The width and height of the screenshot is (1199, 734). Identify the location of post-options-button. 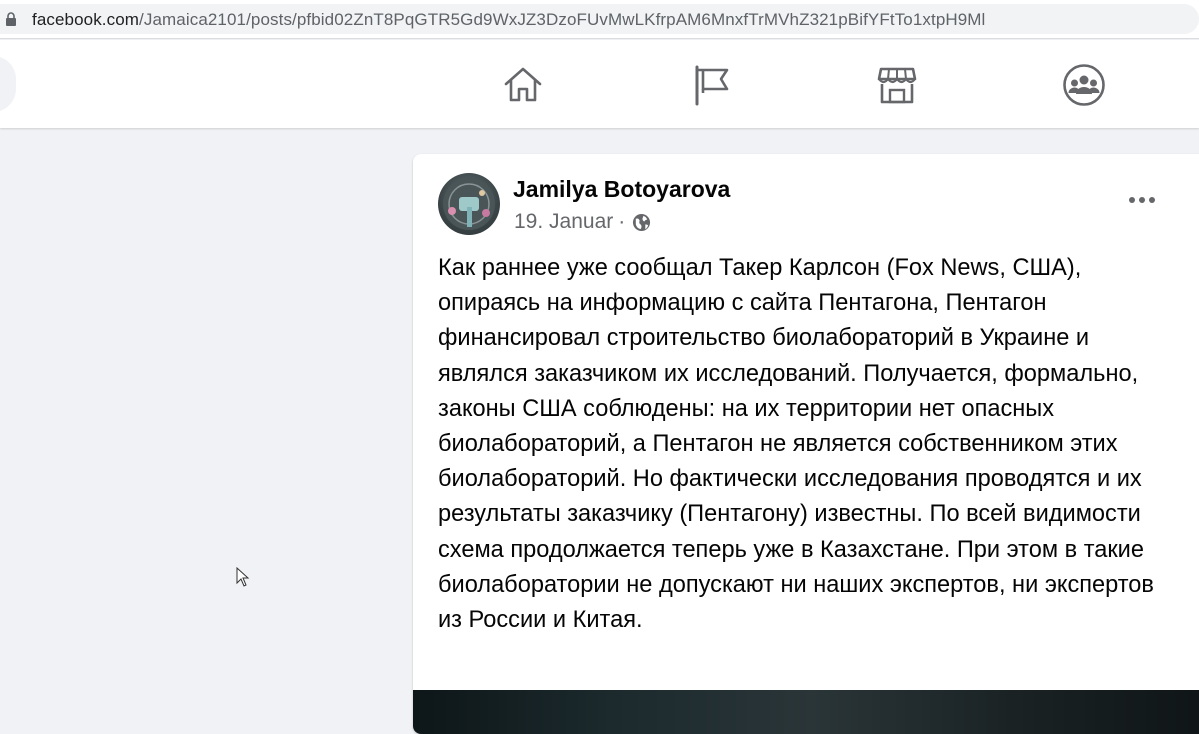
(1142, 200).